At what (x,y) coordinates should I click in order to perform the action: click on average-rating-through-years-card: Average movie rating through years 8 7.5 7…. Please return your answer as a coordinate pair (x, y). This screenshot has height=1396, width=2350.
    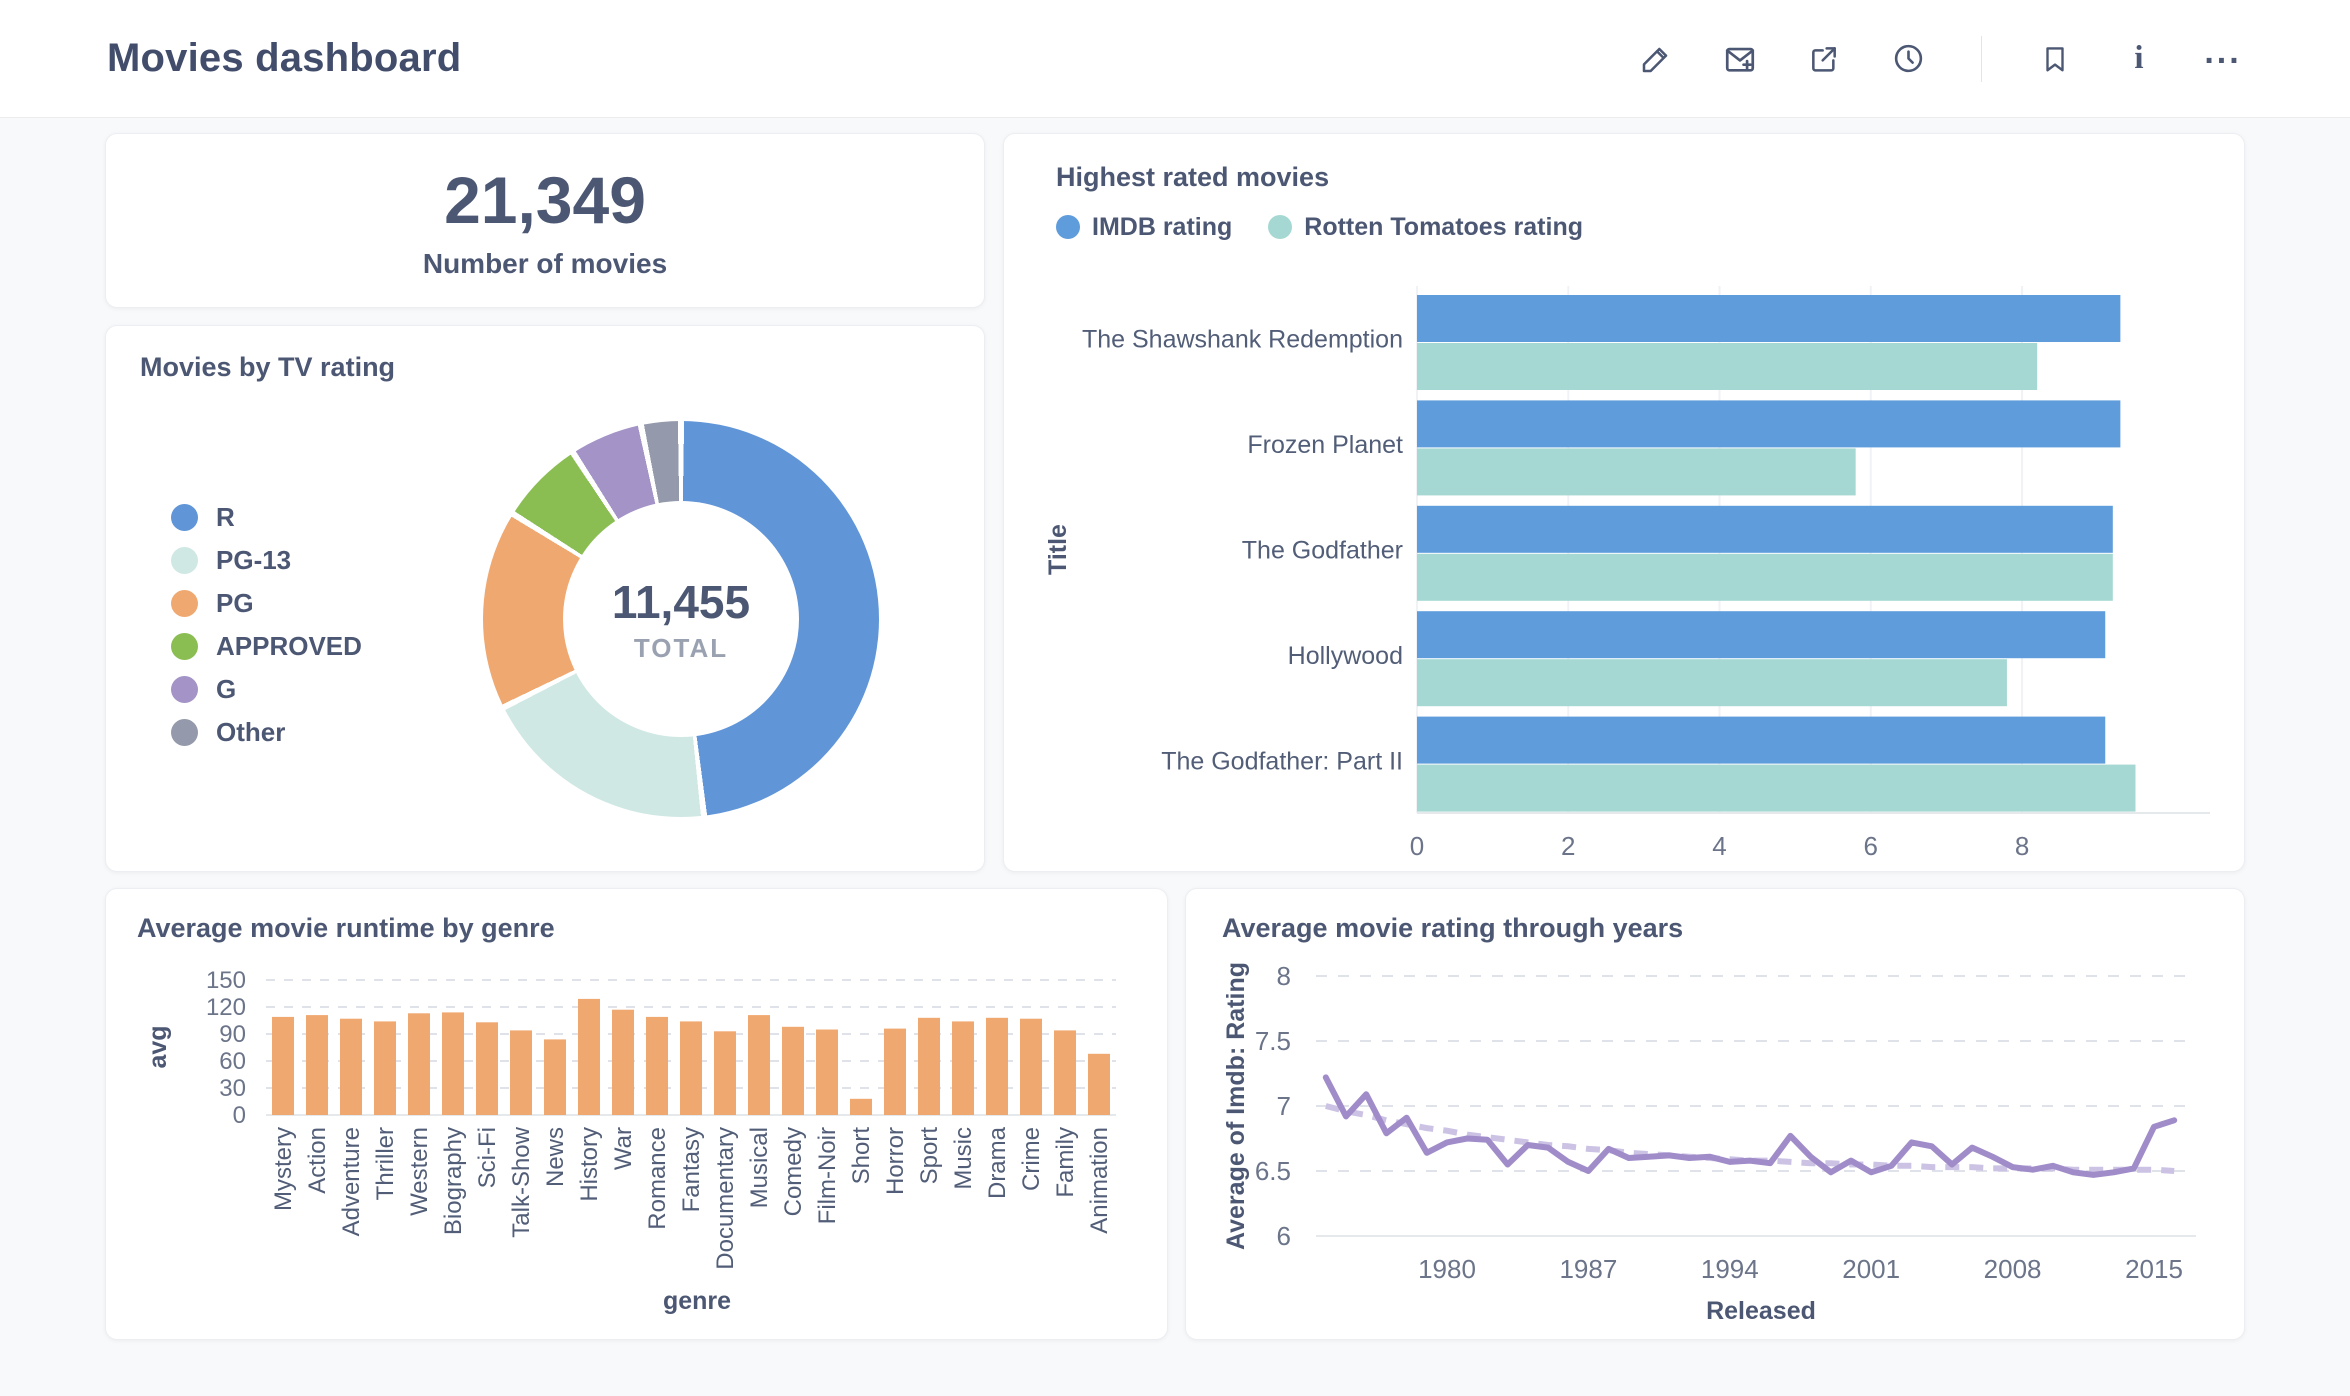
    Looking at the image, I should click on (1715, 1114).